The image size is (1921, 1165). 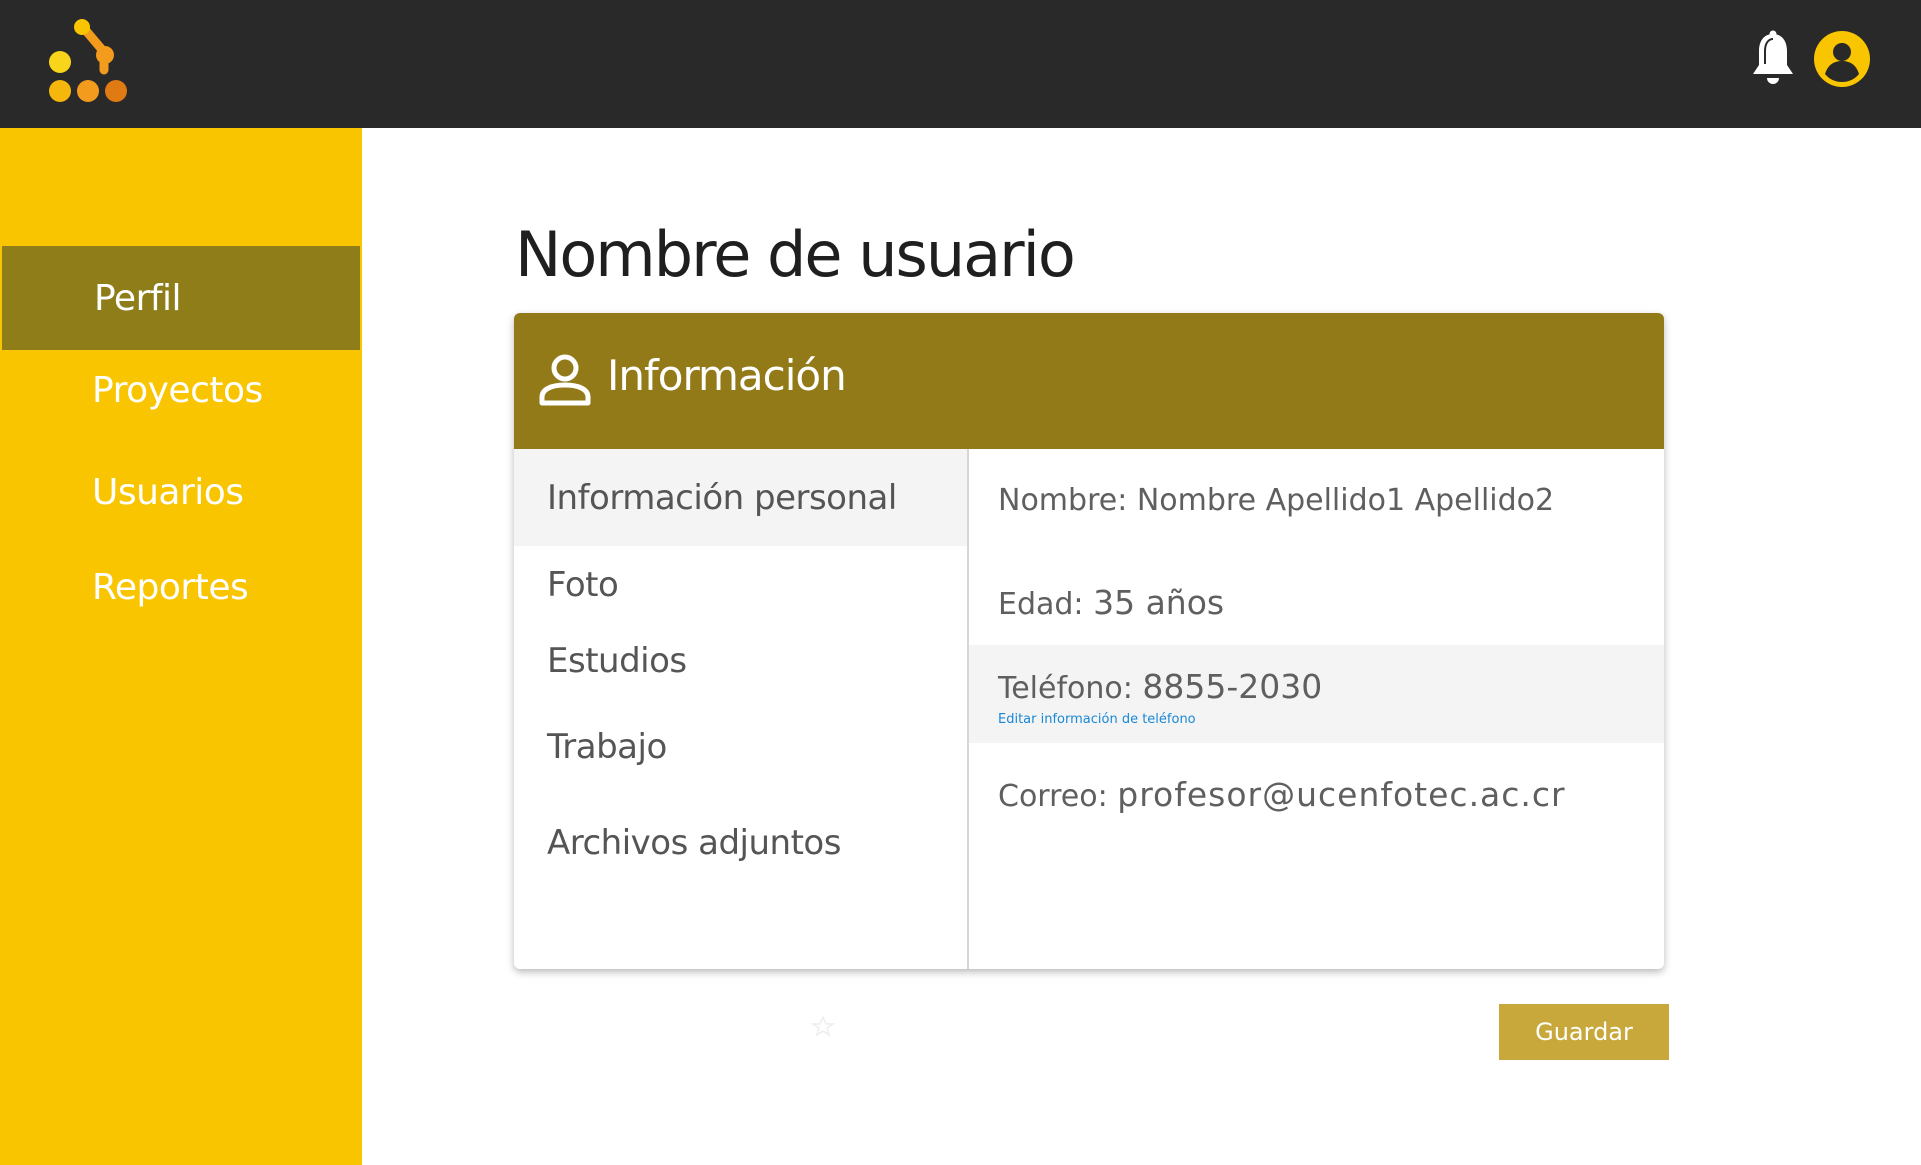 I want to click on detail-name-row: Nombre: Nombre Apellido1 Apellido2, so click(x=1316, y=499).